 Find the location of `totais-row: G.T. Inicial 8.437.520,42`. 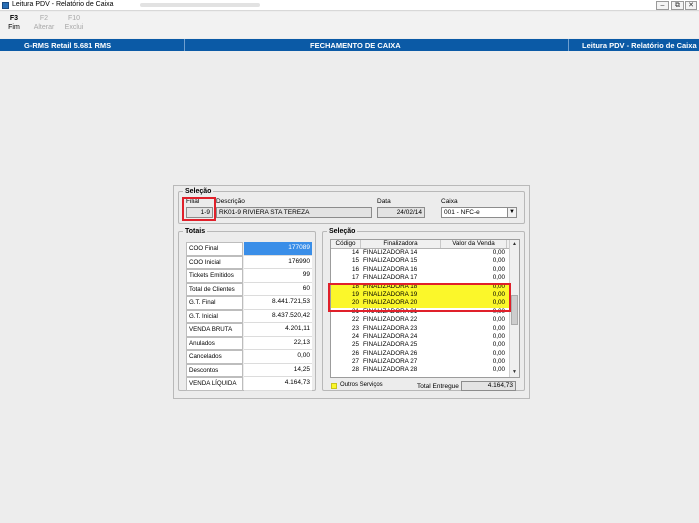

totais-row: G.T. Inicial 8.437.520,42 is located at coordinates (249, 316).